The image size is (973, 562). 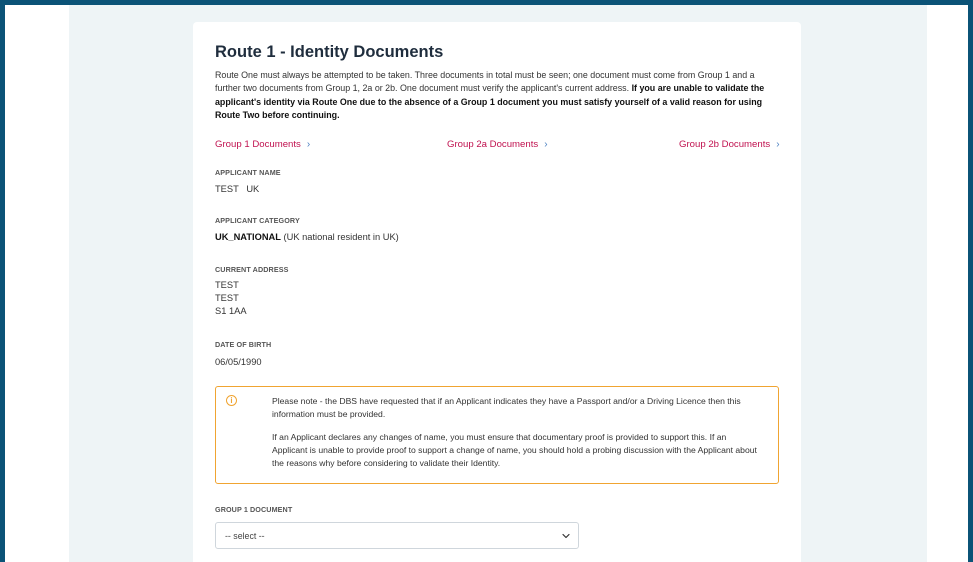 I want to click on group-2b-documents-link: Group 2b Documents ›, so click(x=729, y=144).